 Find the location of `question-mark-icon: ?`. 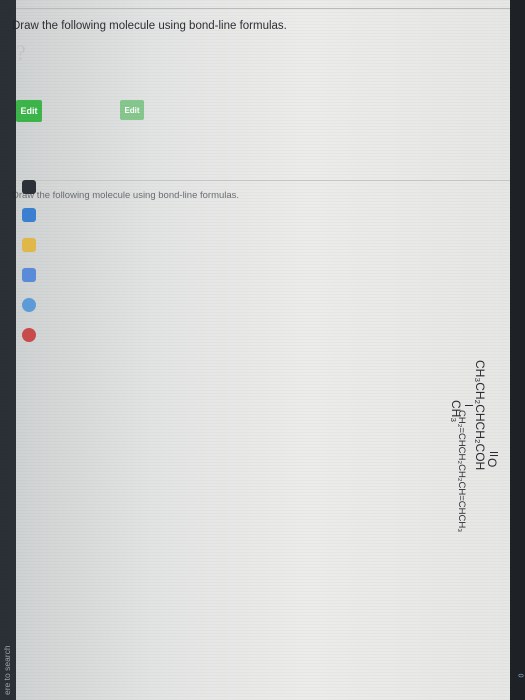

question-mark-icon: ? is located at coordinates (21, 52).